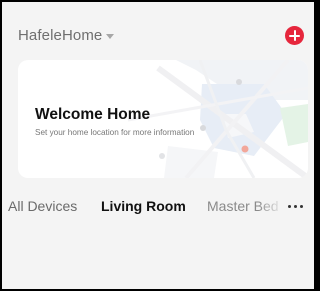 The width and height of the screenshot is (320, 291). What do you see at coordinates (42, 206) in the screenshot?
I see `tab-all-devices: All Devices` at bounding box center [42, 206].